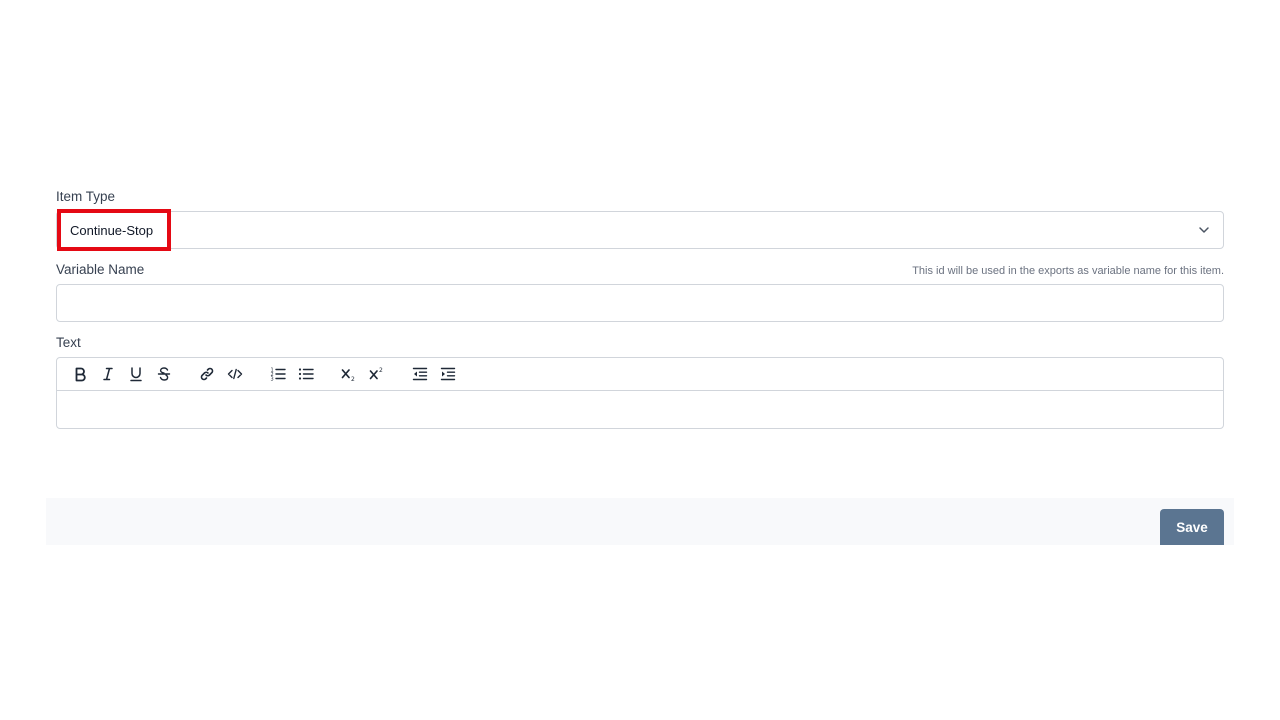 The image size is (1280, 720). I want to click on selected-value-highlight: Continue-Stop, so click(114, 230).